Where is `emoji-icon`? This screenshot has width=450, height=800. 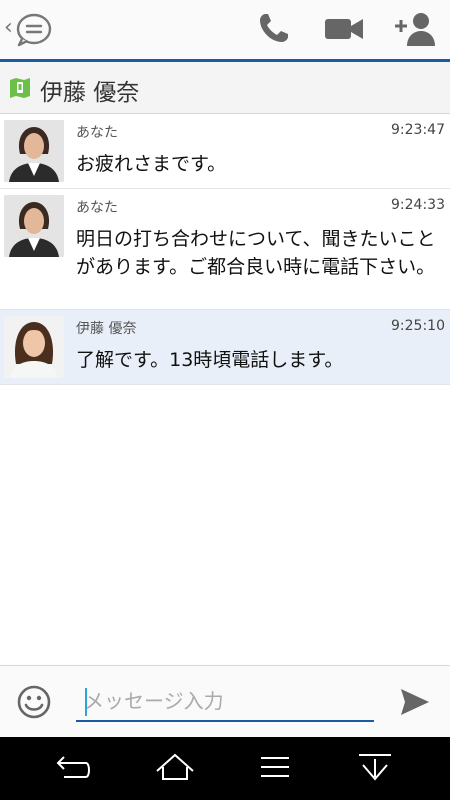
emoji-icon is located at coordinates (34, 702).